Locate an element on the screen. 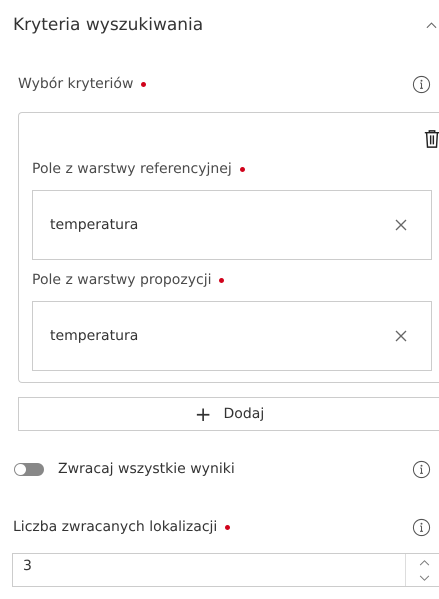  toggle-switch is located at coordinates (29, 469).